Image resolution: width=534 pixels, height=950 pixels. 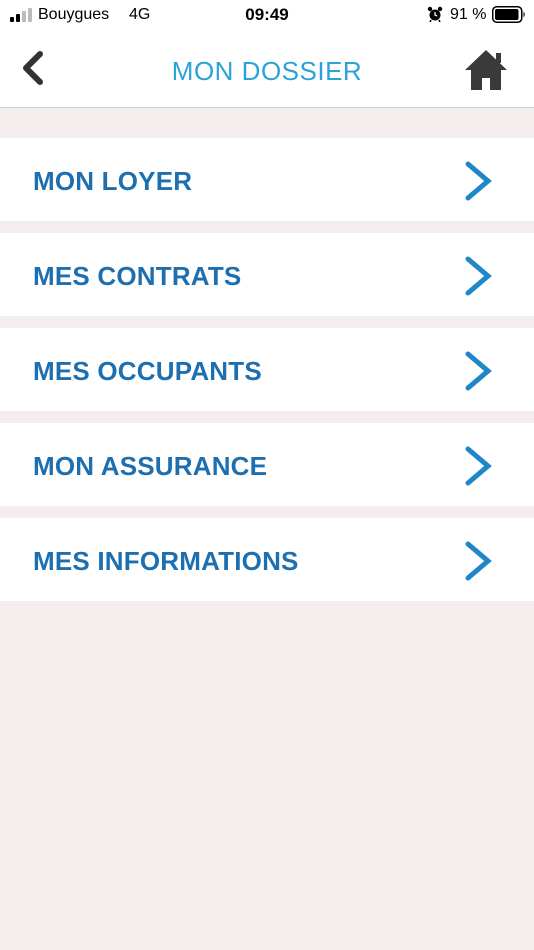 I want to click on signal-icon, so click(x=22, y=15).